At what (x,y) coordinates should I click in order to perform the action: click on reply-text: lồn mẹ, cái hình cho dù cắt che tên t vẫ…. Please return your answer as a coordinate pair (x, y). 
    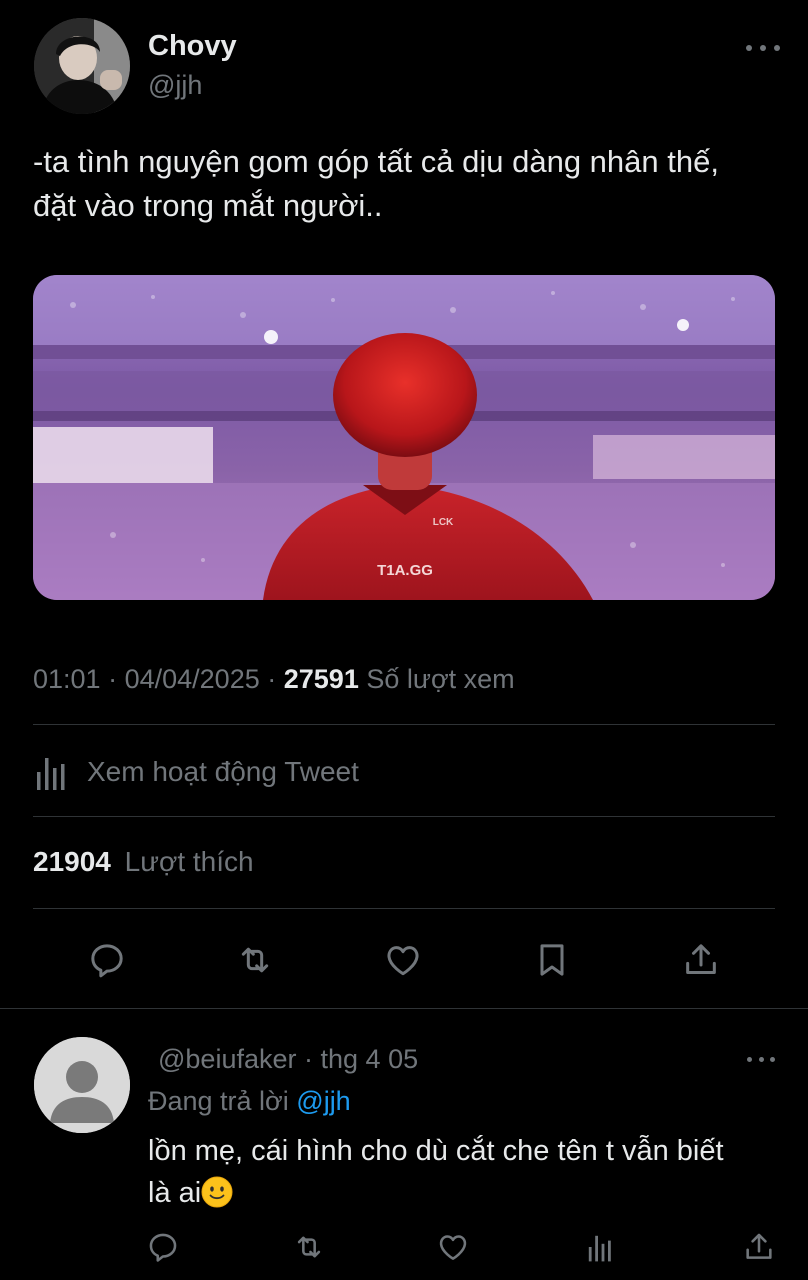
    Looking at the image, I should click on (463, 1172).